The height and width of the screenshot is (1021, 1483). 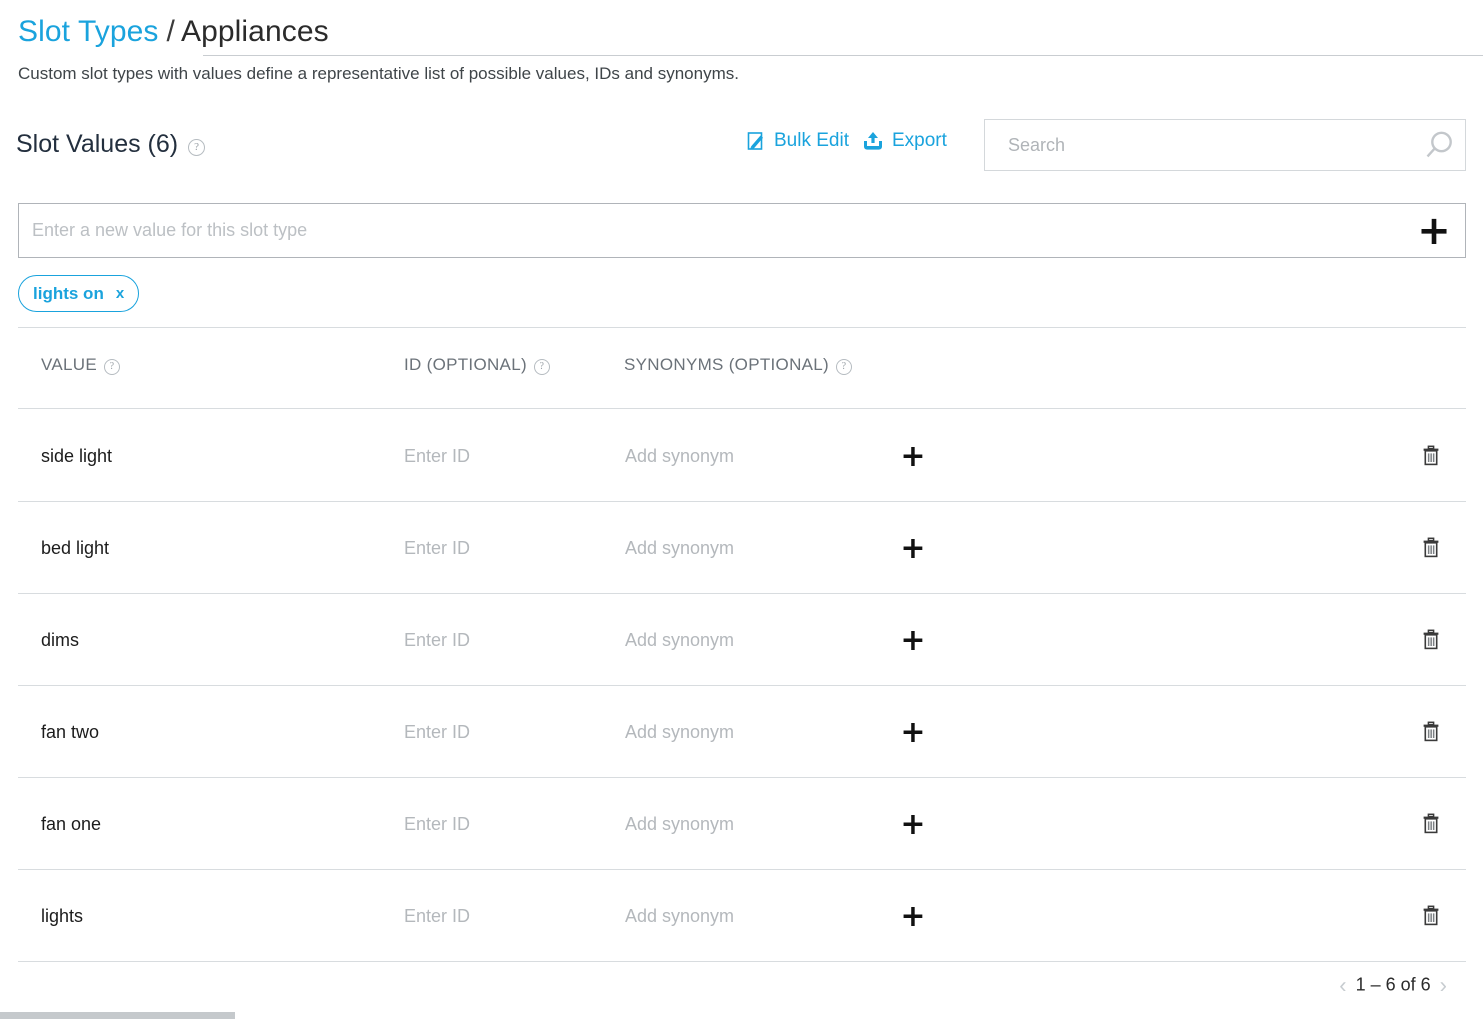 I want to click on slot-values-heading: Slot Values (6)?, so click(x=111, y=144).